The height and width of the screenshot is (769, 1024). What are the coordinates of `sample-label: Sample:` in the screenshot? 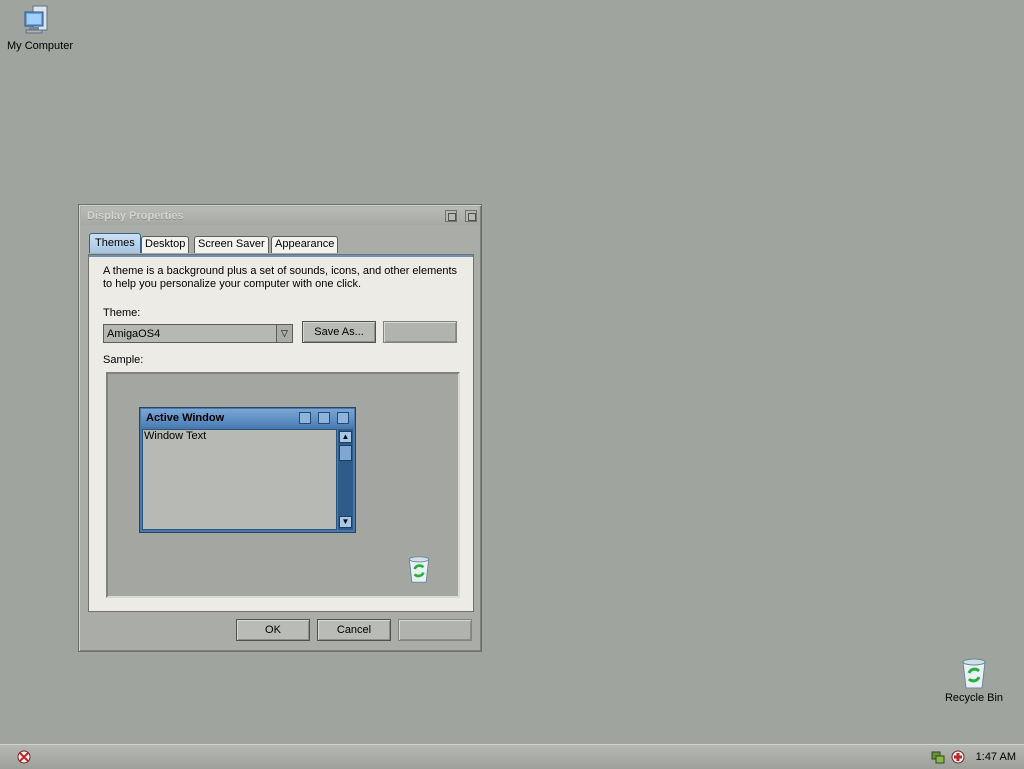 It's located at (123, 360).